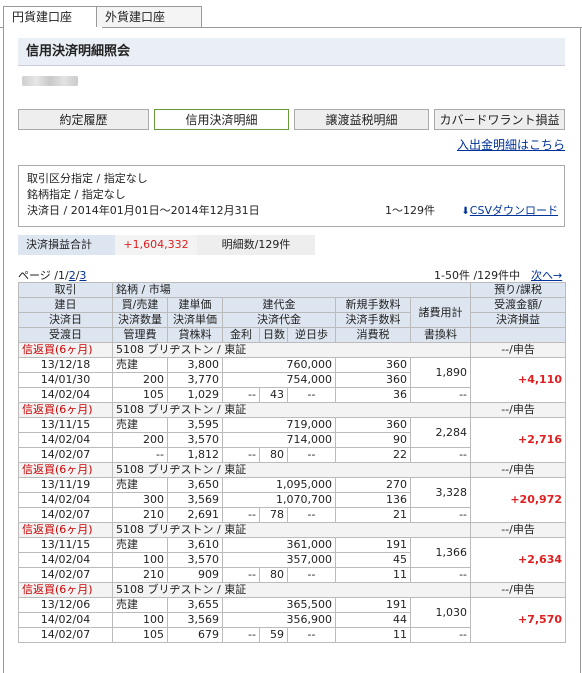 This screenshot has height=673, width=582. Describe the element at coordinates (518, 320) in the screenshot. I see `col-header: 決済損益` at that location.